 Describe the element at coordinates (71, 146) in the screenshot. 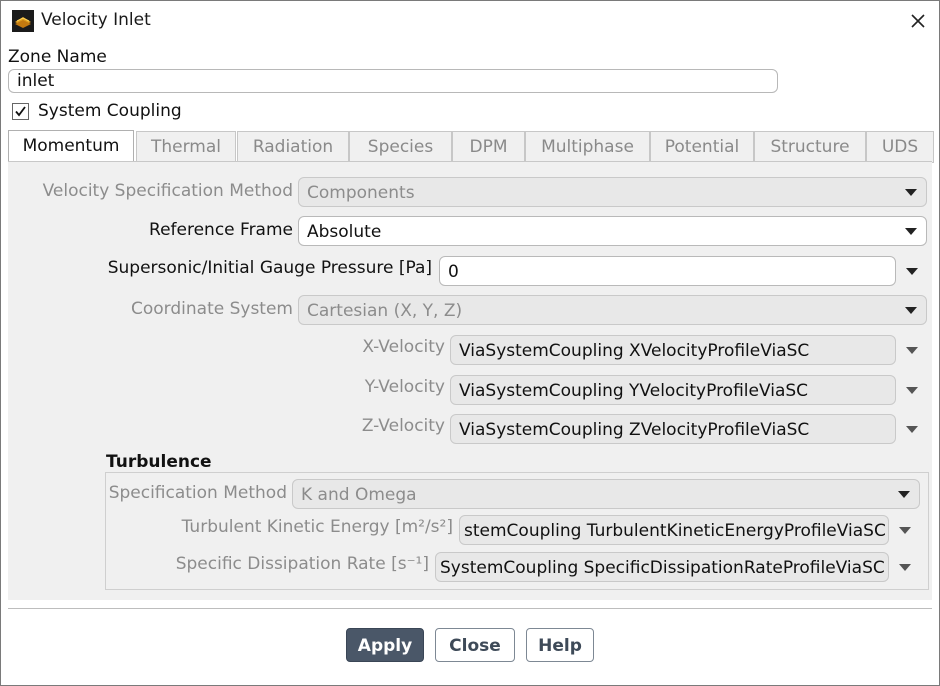

I see `tab-momentum: Momentum` at that location.